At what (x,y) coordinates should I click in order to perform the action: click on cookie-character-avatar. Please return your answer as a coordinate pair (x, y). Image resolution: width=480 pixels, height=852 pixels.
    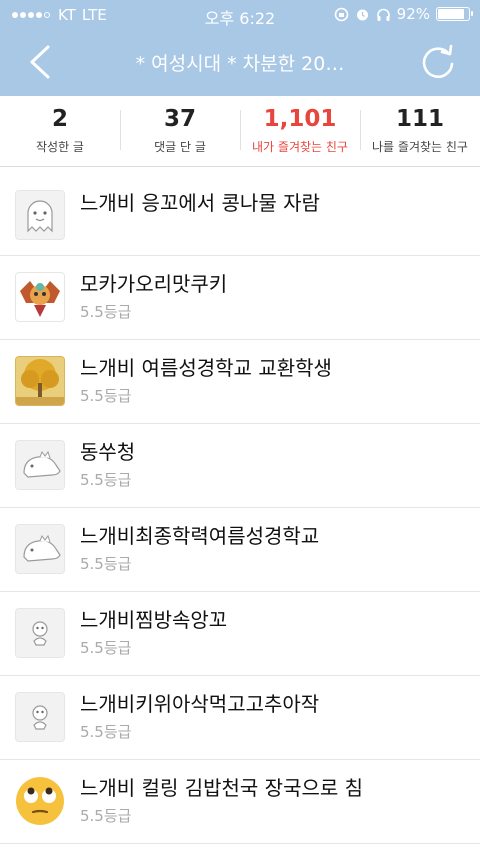
    Looking at the image, I should click on (40, 297).